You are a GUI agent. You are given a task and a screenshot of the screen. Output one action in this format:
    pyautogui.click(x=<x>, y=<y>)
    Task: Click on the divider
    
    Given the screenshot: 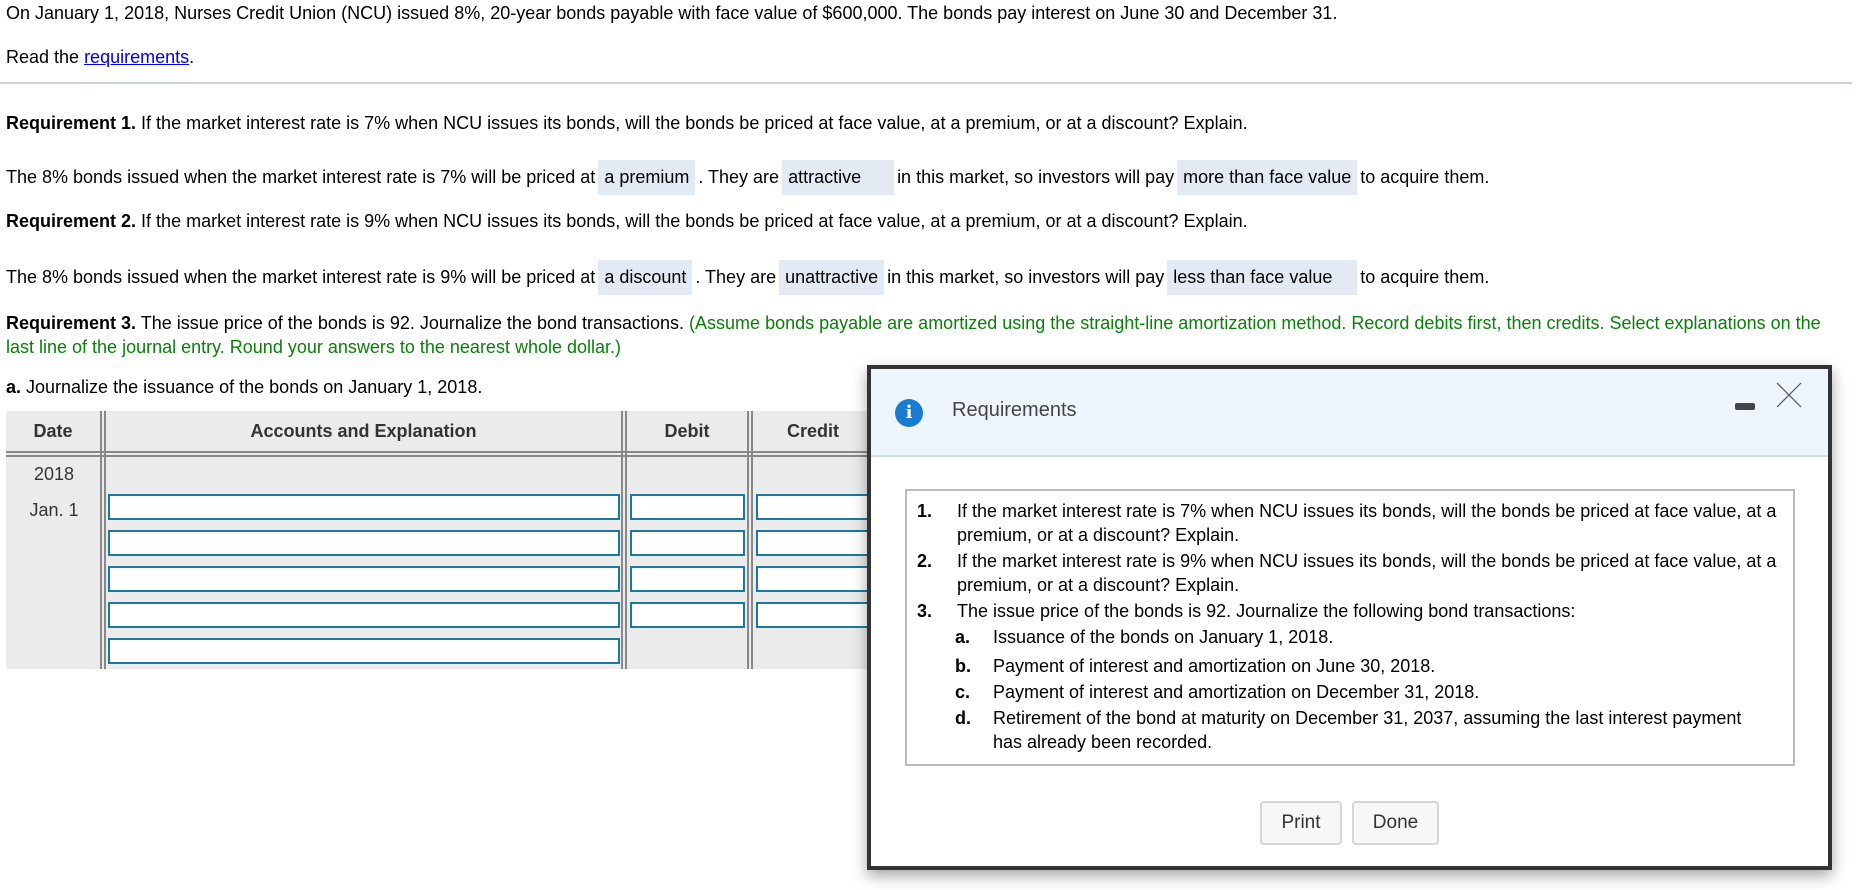 What is the action you would take?
    pyautogui.click(x=926, y=83)
    